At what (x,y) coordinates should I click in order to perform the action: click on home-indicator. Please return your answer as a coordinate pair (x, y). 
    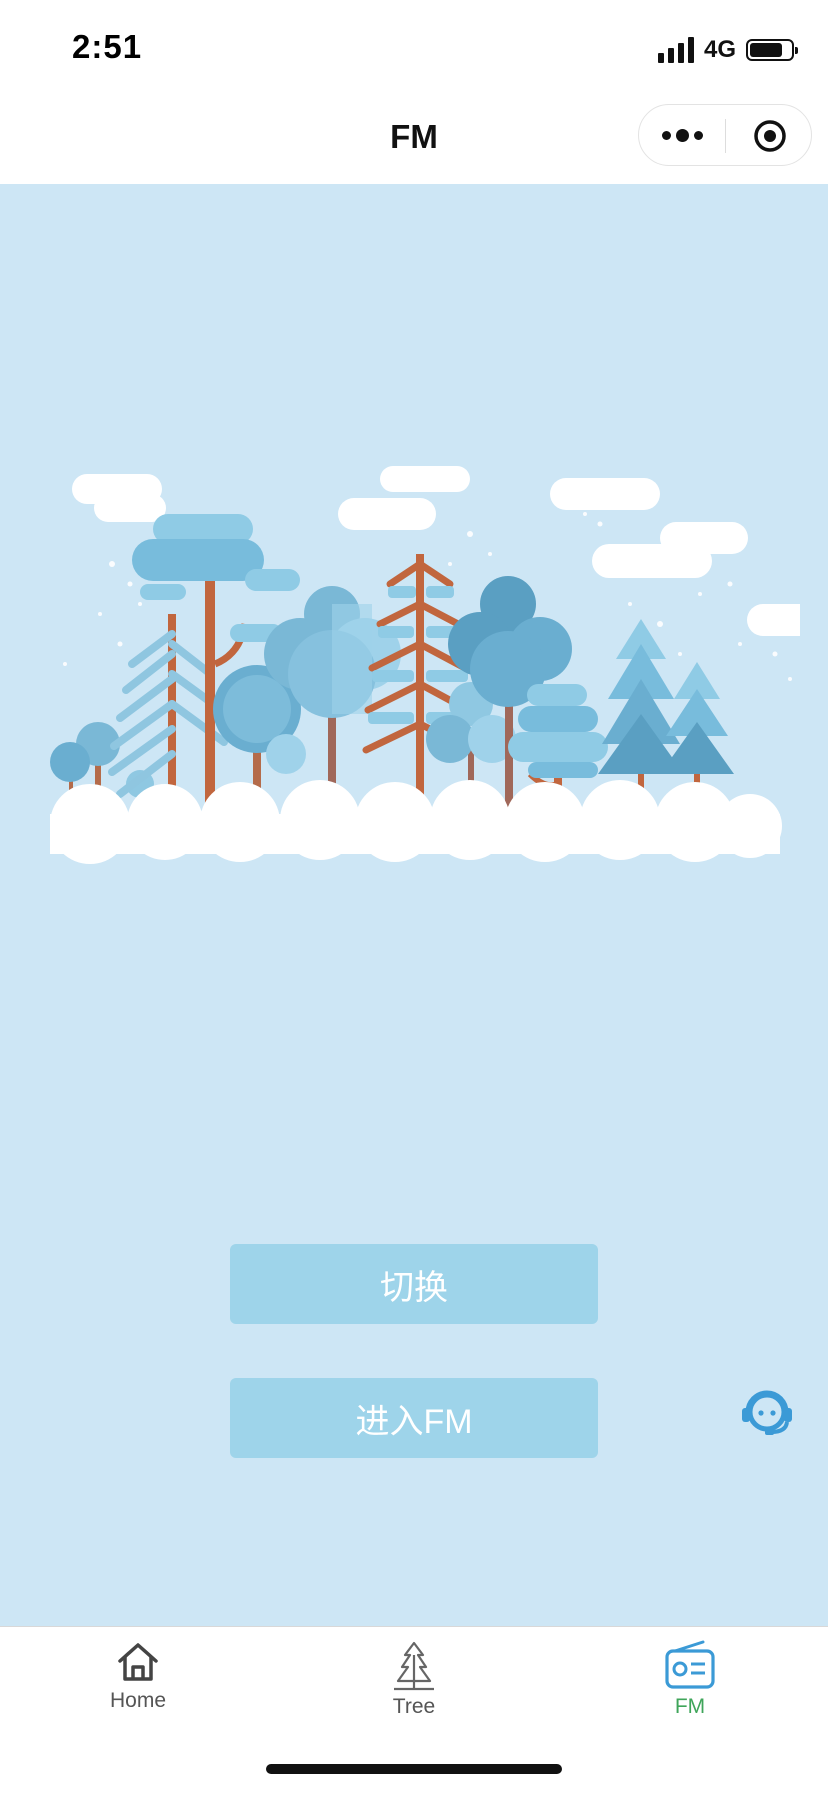
    Looking at the image, I should click on (414, 1769).